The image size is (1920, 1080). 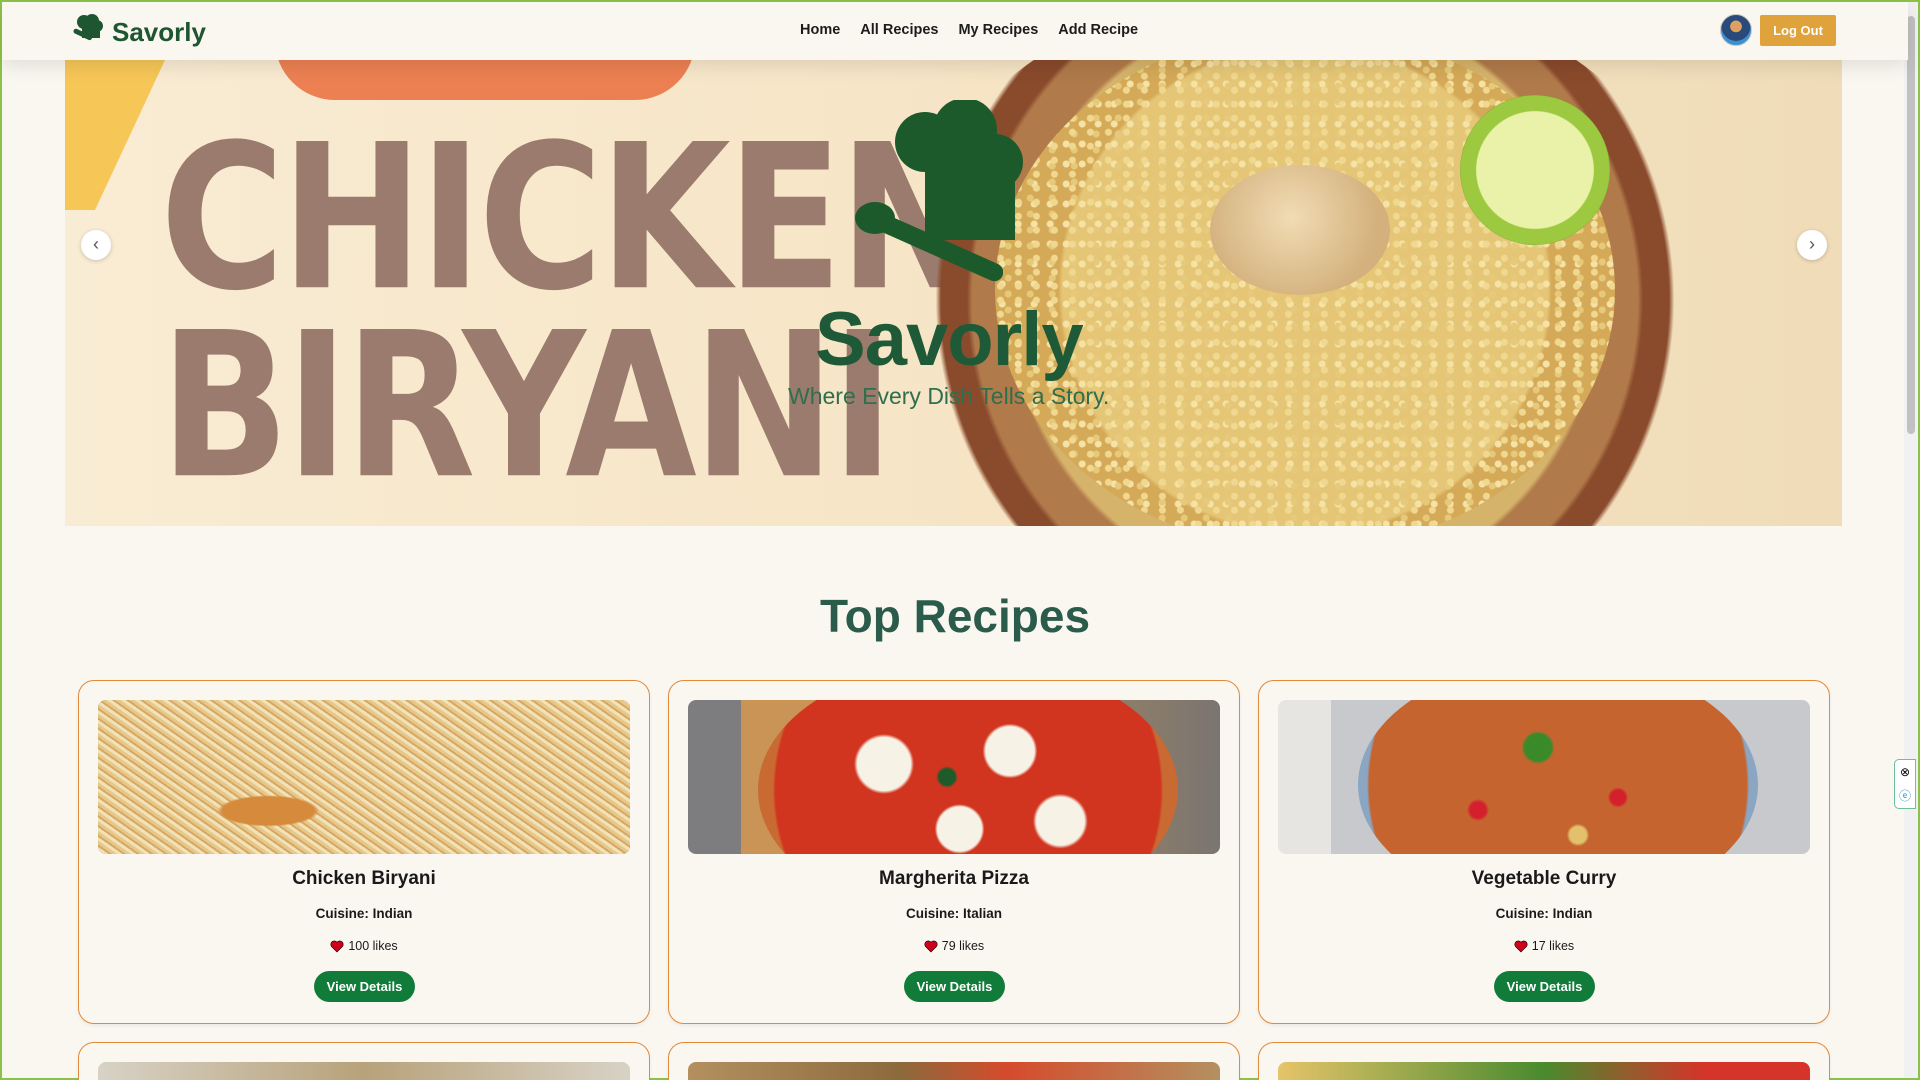 What do you see at coordinates (485, 80) in the screenshot?
I see `hero-decor-orange` at bounding box center [485, 80].